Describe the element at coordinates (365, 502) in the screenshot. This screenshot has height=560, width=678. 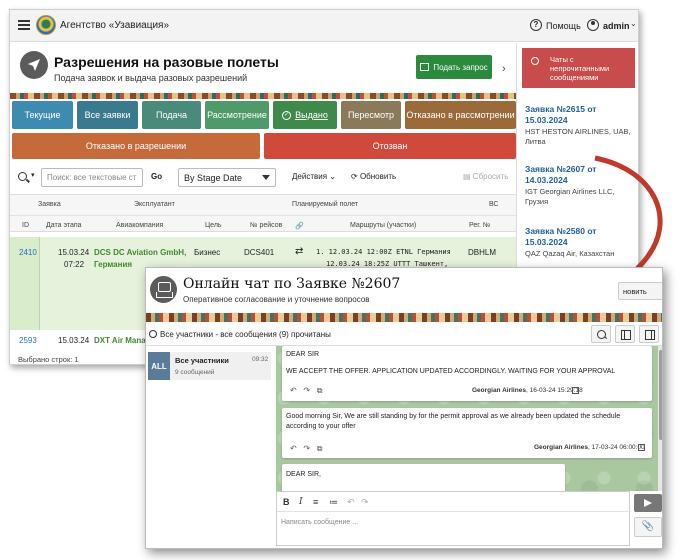
I see `redo-icon: ↷` at that location.